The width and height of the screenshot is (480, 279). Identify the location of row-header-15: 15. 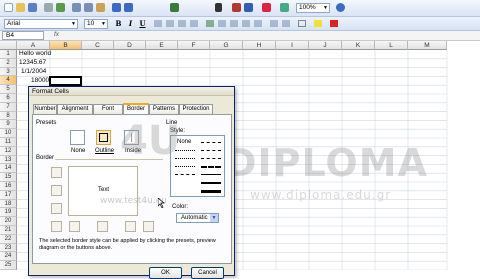
(8, 177).